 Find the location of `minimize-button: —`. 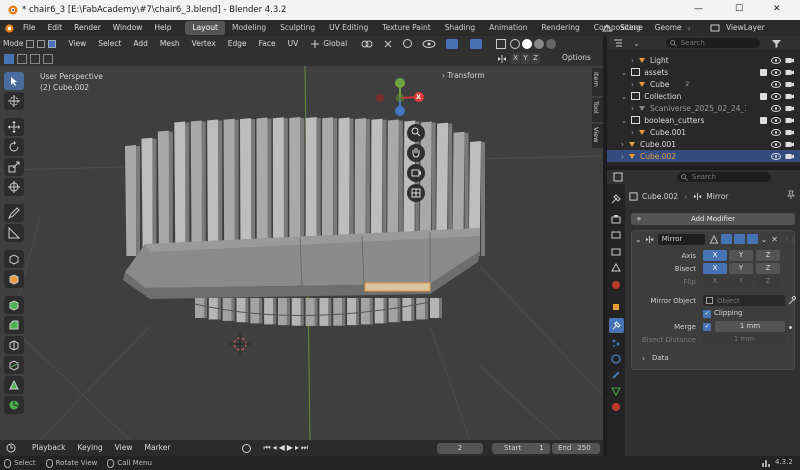

minimize-button: — is located at coordinates (698, 9).